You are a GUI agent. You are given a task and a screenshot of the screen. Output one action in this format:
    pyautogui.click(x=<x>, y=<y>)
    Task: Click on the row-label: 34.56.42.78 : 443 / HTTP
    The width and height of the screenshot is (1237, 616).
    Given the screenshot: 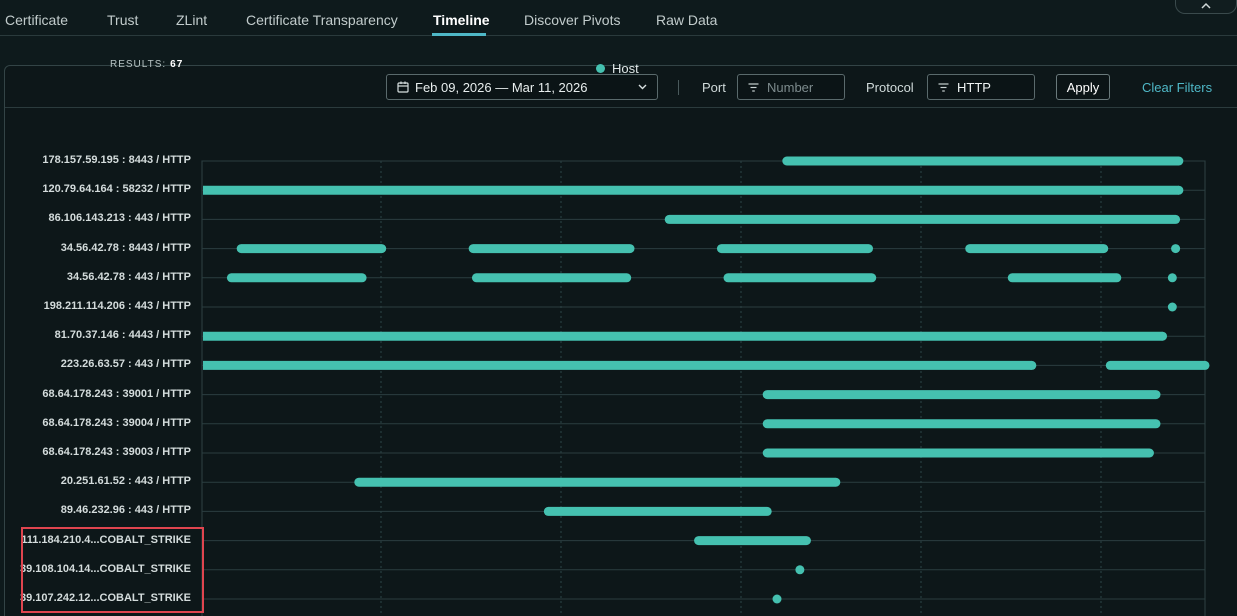 What is the action you would take?
    pyautogui.click(x=128, y=276)
    